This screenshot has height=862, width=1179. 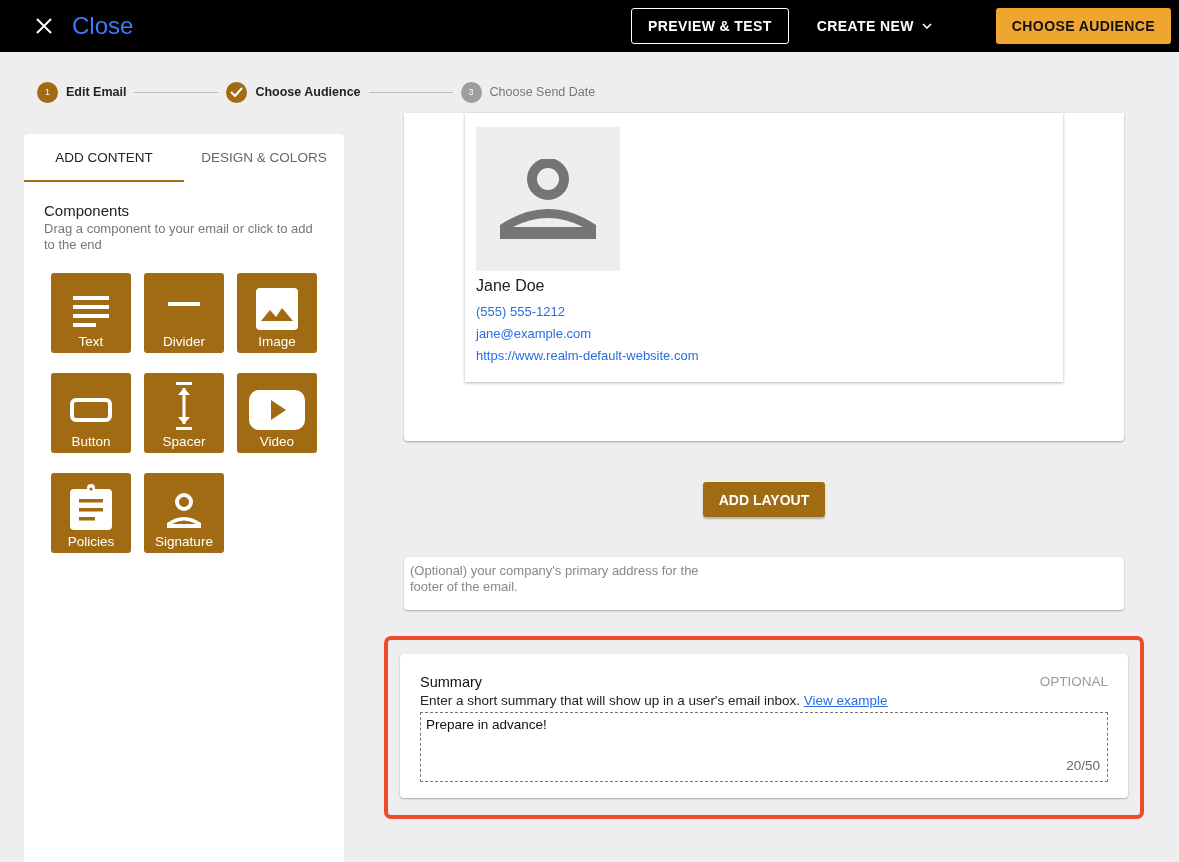 I want to click on sidebar-tab: ADD CONTENT, so click(x=104, y=158).